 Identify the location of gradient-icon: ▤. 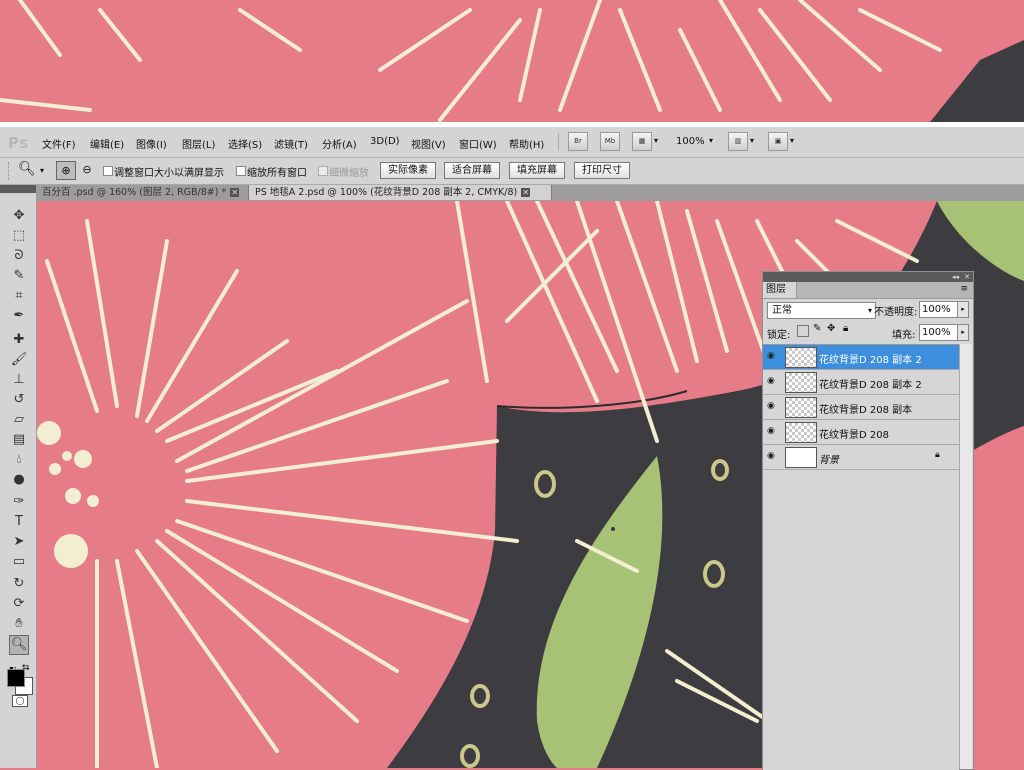
(19, 440).